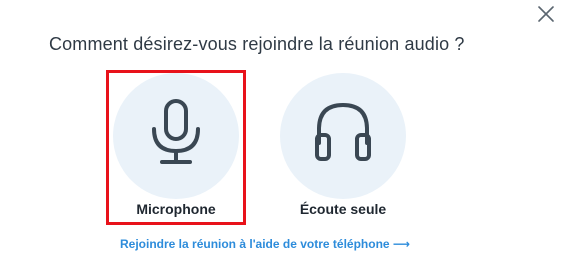 The image size is (578, 262). I want to click on headphones-icon-circle, so click(343, 136).